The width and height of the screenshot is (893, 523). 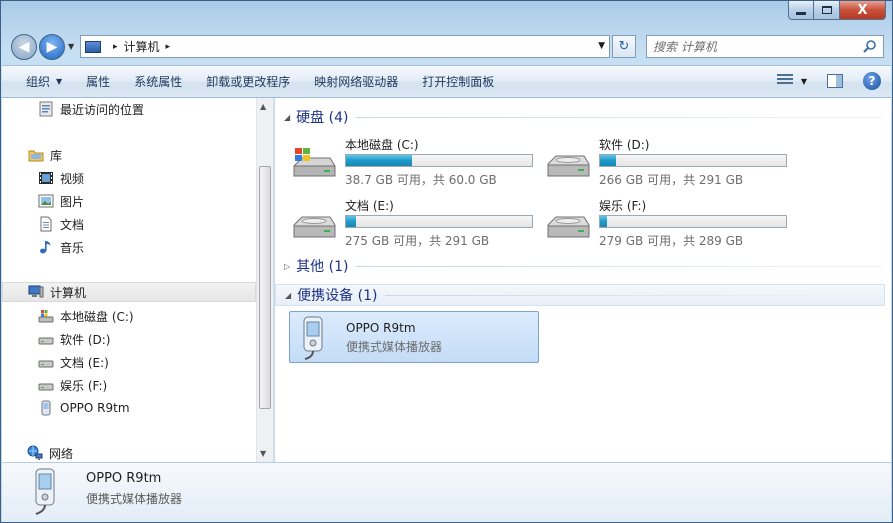 What do you see at coordinates (71, 46) in the screenshot?
I see `recent-pages-dropdown: ▼` at bounding box center [71, 46].